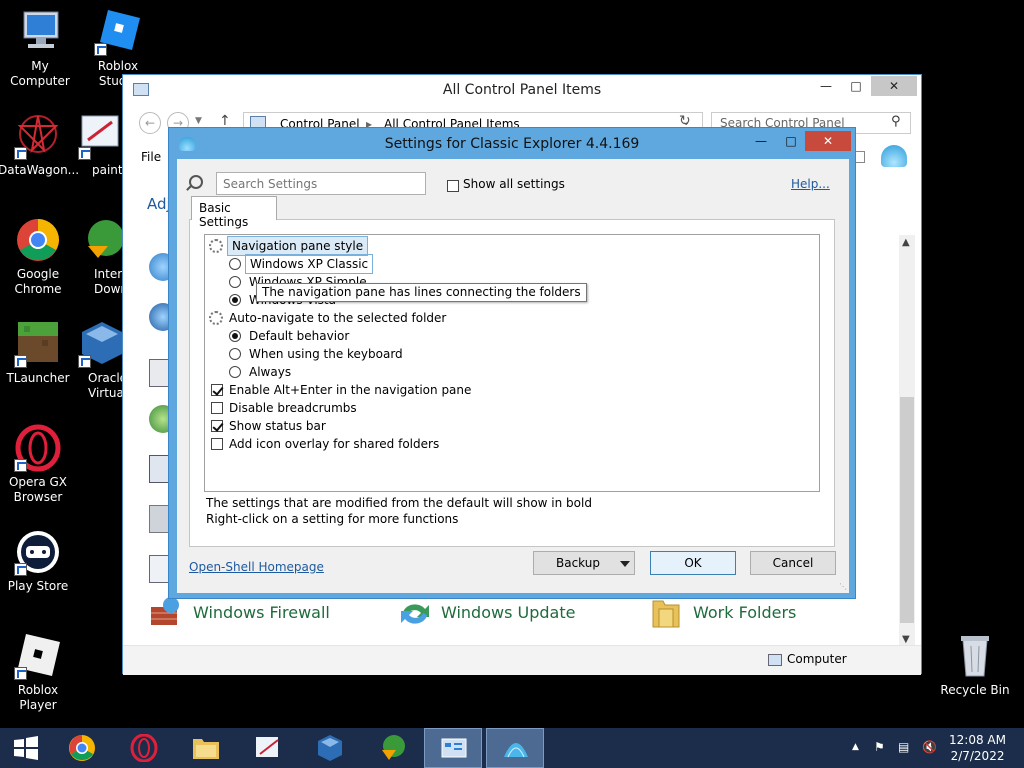 The image size is (1024, 768). What do you see at coordinates (856, 86) in the screenshot?
I see `maximize-button: □` at bounding box center [856, 86].